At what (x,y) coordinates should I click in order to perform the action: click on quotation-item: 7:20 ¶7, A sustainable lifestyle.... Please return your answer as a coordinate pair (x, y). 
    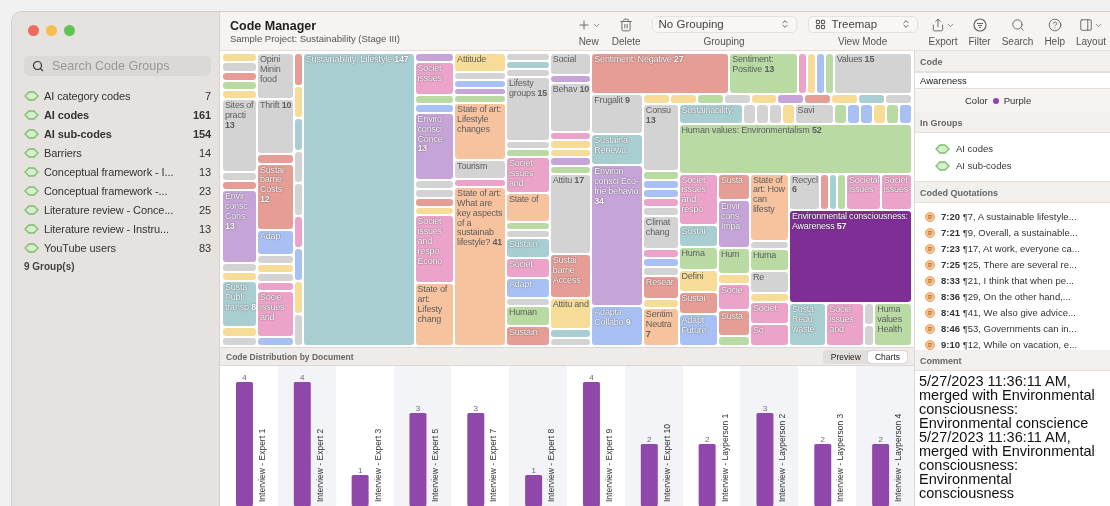
    Looking at the image, I should click on (1009, 216).